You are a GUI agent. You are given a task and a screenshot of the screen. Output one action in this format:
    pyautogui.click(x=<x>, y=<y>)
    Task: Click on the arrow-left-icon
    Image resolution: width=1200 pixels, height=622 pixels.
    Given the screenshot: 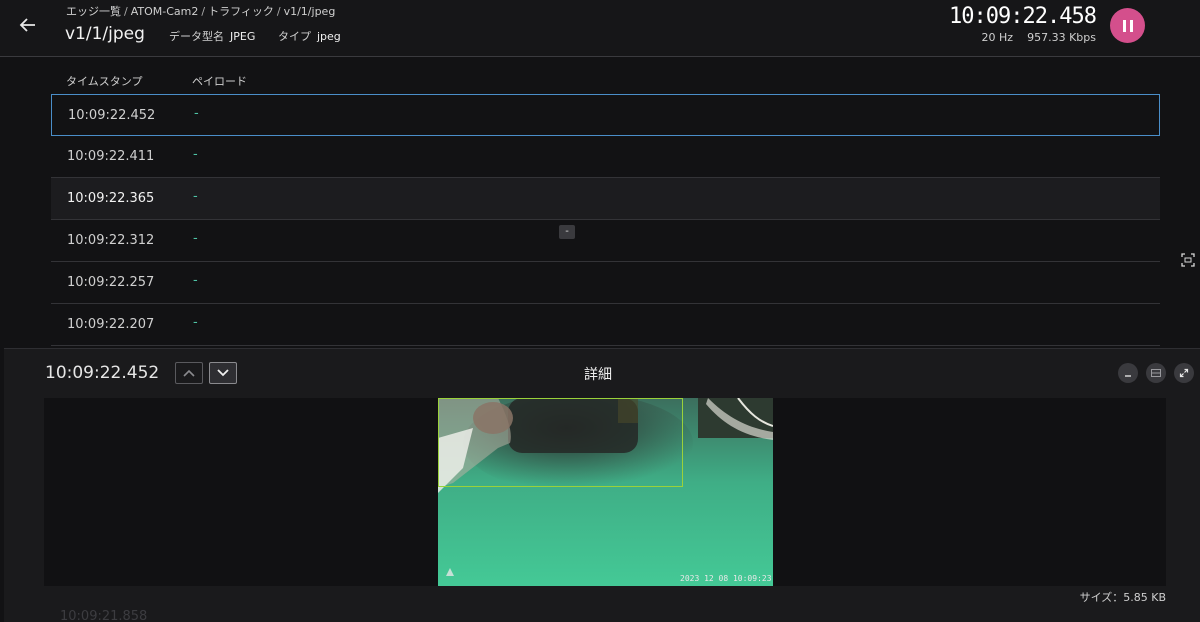 What is the action you would take?
    pyautogui.click(x=27, y=25)
    